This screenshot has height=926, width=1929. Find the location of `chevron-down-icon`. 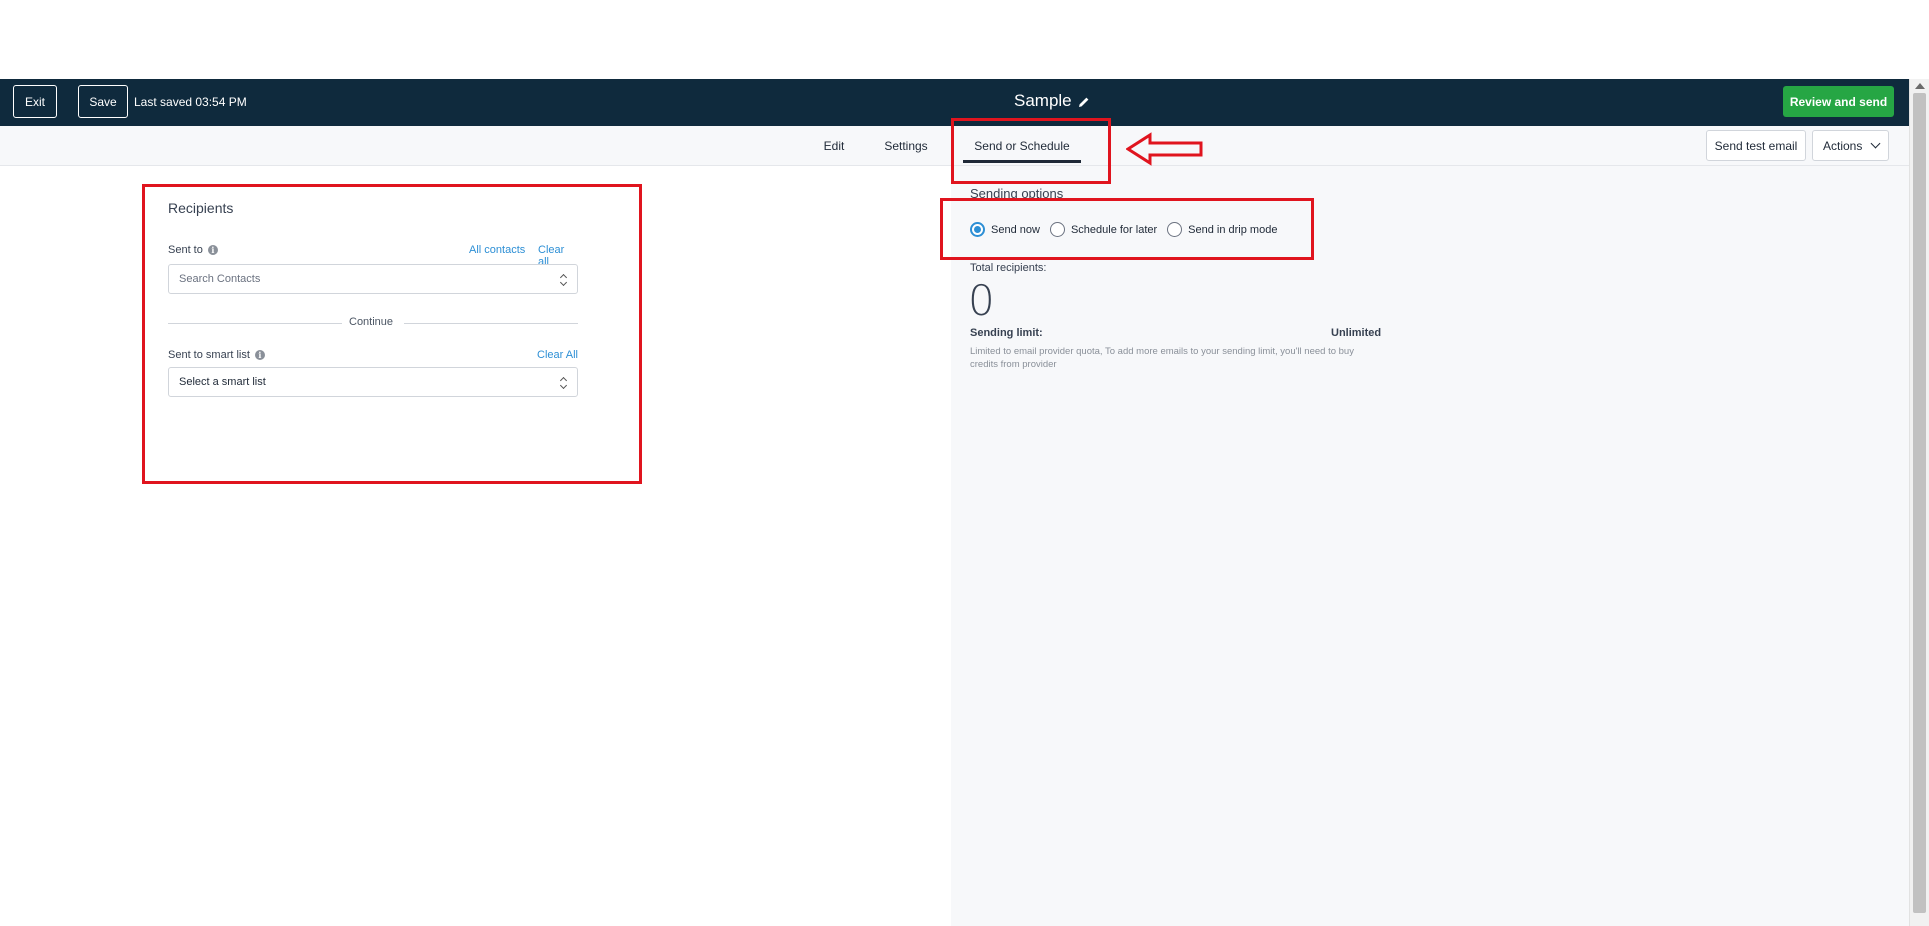

chevron-down-icon is located at coordinates (1875, 143).